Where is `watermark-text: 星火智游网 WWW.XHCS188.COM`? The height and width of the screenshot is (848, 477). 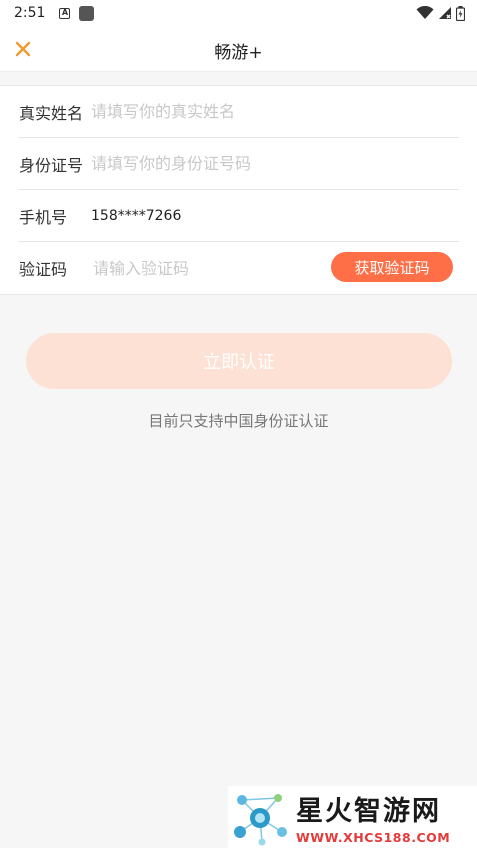 watermark-text: 星火智游网 WWW.XHCS188.COM is located at coordinates (373, 817).